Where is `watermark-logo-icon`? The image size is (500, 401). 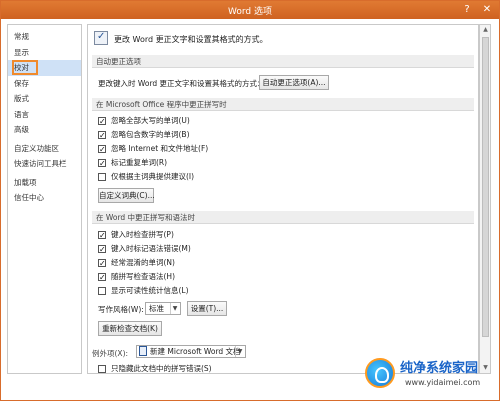
watermark-logo-icon is located at coordinates (380, 373).